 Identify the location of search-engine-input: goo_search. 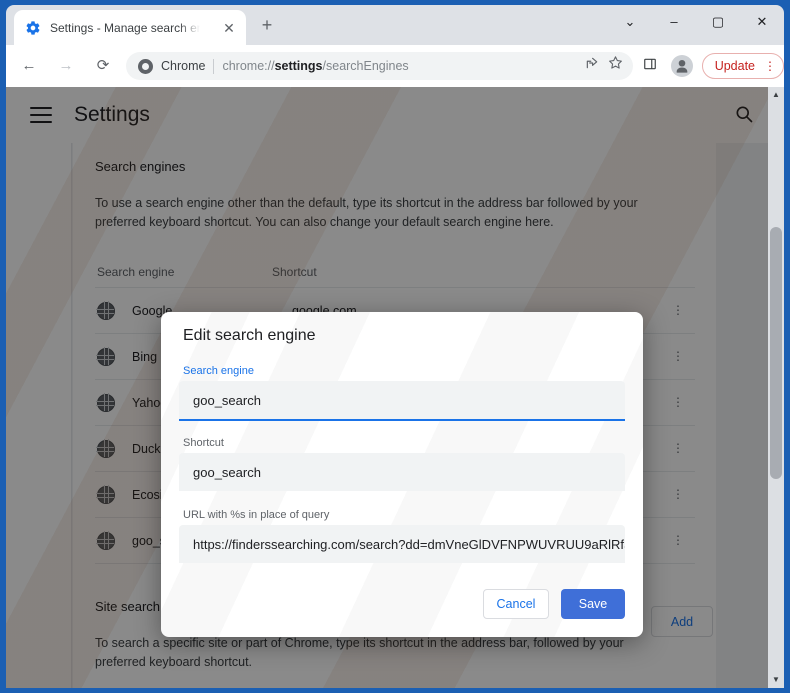
(402, 400).